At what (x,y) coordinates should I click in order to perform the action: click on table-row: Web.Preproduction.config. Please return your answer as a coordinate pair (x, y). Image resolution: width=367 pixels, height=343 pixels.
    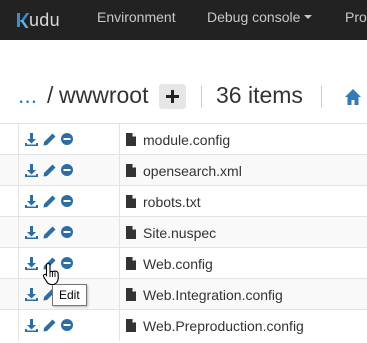
    Looking at the image, I should click on (183, 325).